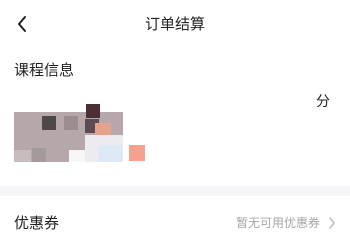 This screenshot has height=252, width=350. What do you see at coordinates (37, 223) in the screenshot?
I see `coupon-label: 优惠券` at bounding box center [37, 223].